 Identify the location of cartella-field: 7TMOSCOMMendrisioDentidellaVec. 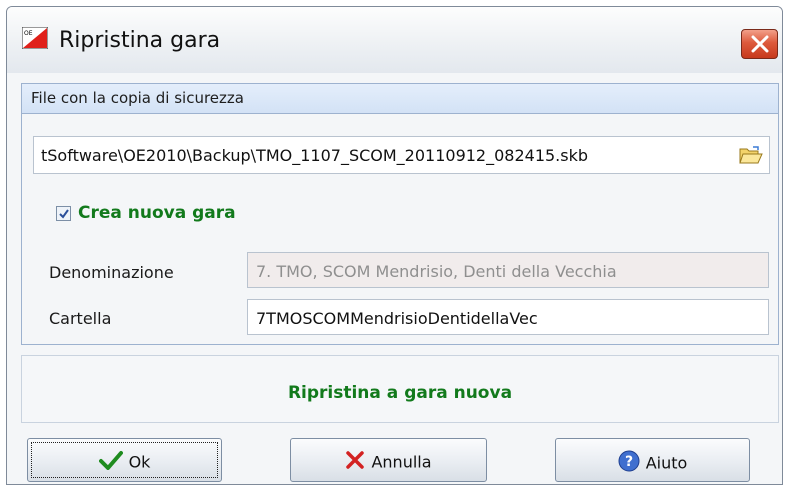
(508, 317).